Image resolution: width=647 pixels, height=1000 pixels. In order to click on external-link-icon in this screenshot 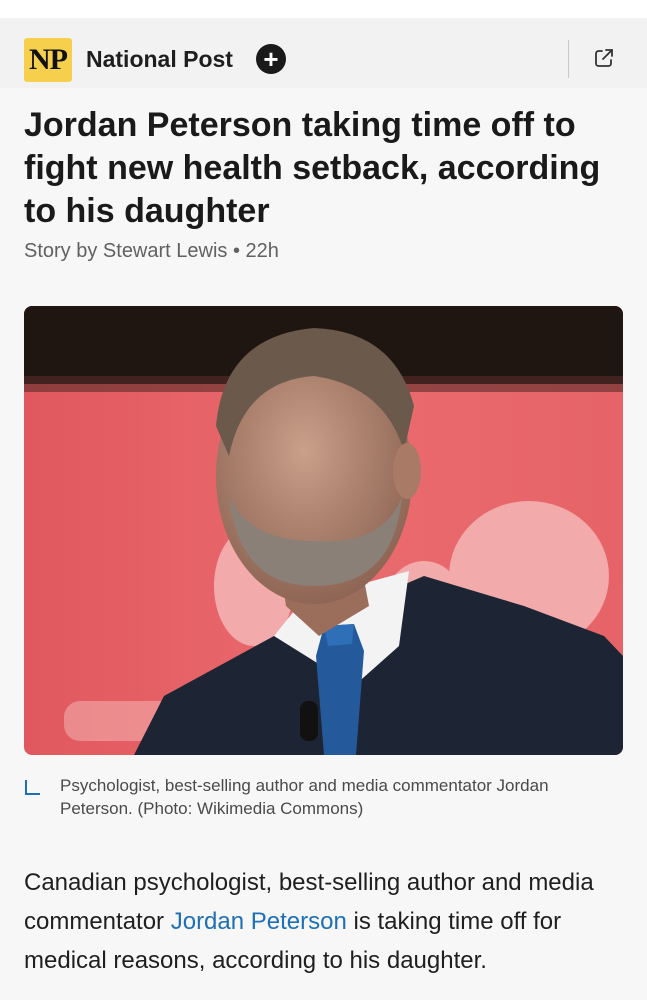, I will do `click(604, 58)`.